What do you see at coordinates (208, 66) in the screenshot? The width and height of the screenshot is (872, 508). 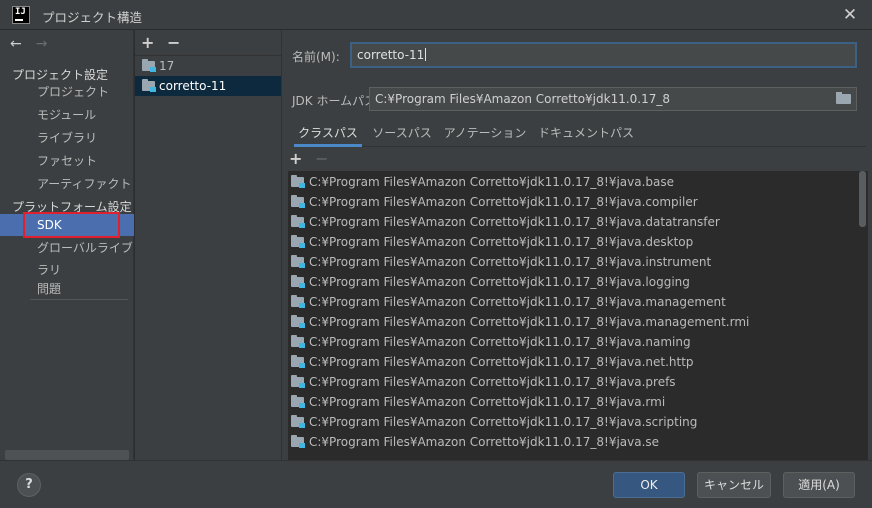 I see `sdk-item-17: 17` at bounding box center [208, 66].